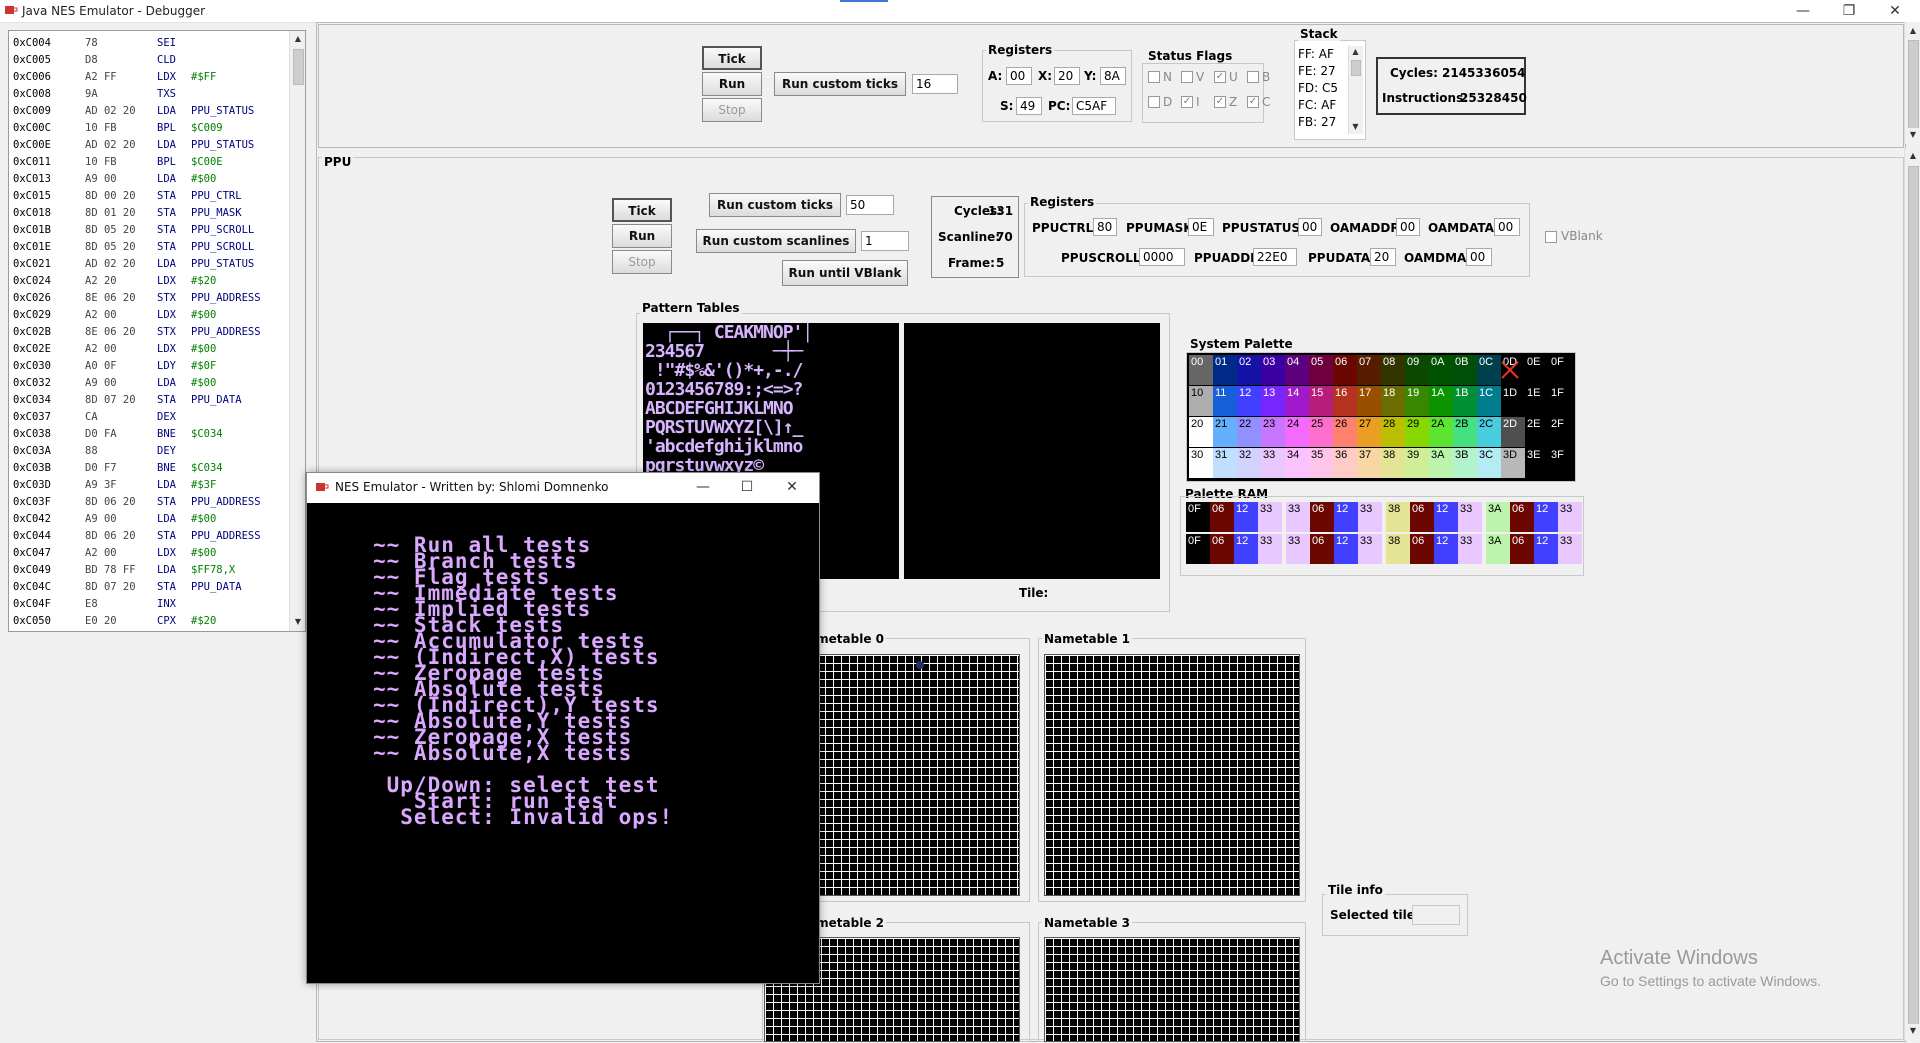  I want to click on disassembly-row: 0xC044 8D 06 20 STA PPU_ADDRESS, so click(149, 536).